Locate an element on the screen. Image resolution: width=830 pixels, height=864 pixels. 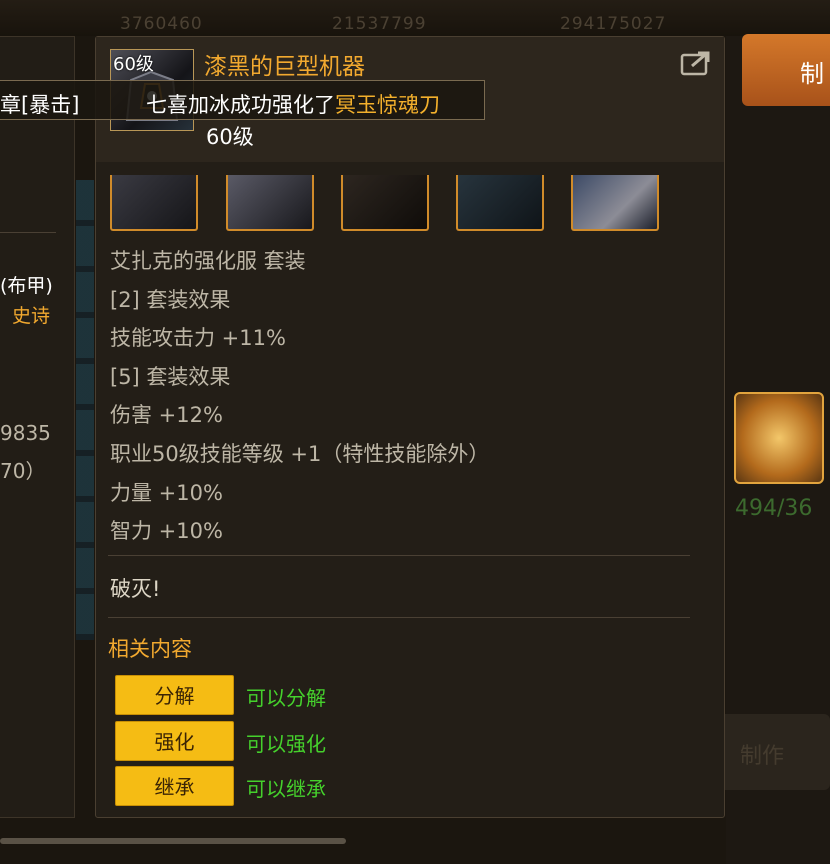
material-item-icon is located at coordinates (779, 438).